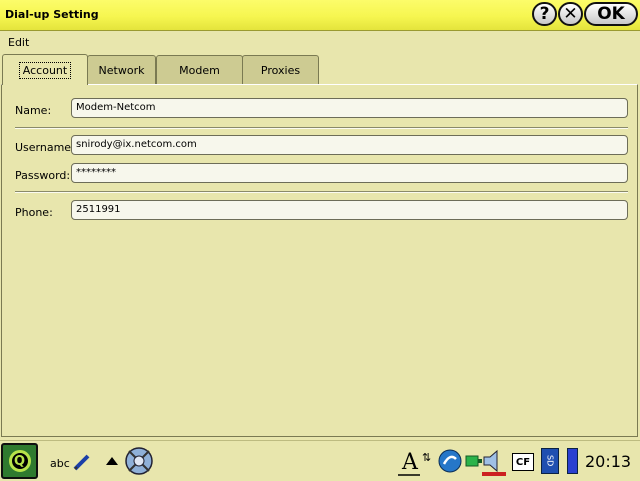 The image size is (640, 481). Describe the element at coordinates (45, 147) in the screenshot. I see `username-label: Username:` at that location.